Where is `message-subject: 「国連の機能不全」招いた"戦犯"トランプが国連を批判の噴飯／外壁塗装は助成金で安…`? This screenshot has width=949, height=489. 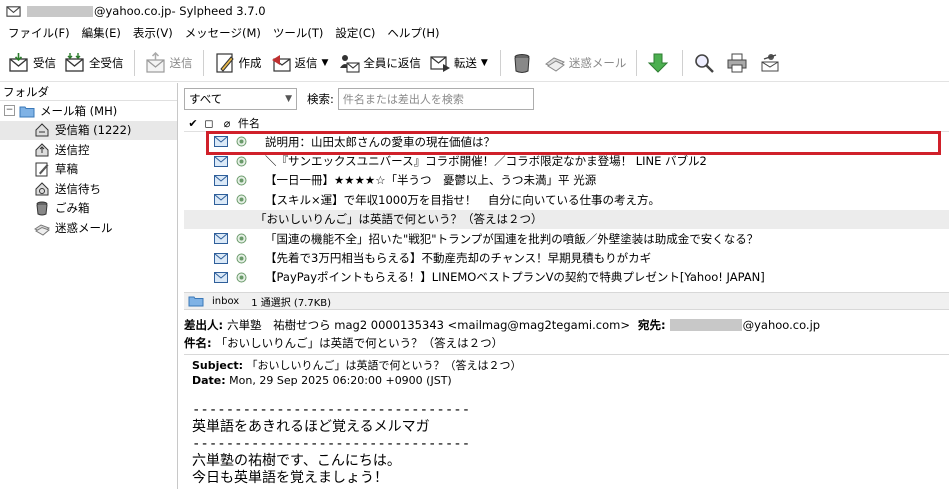
message-subject: 「国連の機能不全」招いた"戦犯"トランプが国連を批判の噴飯／外壁塗装は助成金で安… is located at coordinates (512, 238).